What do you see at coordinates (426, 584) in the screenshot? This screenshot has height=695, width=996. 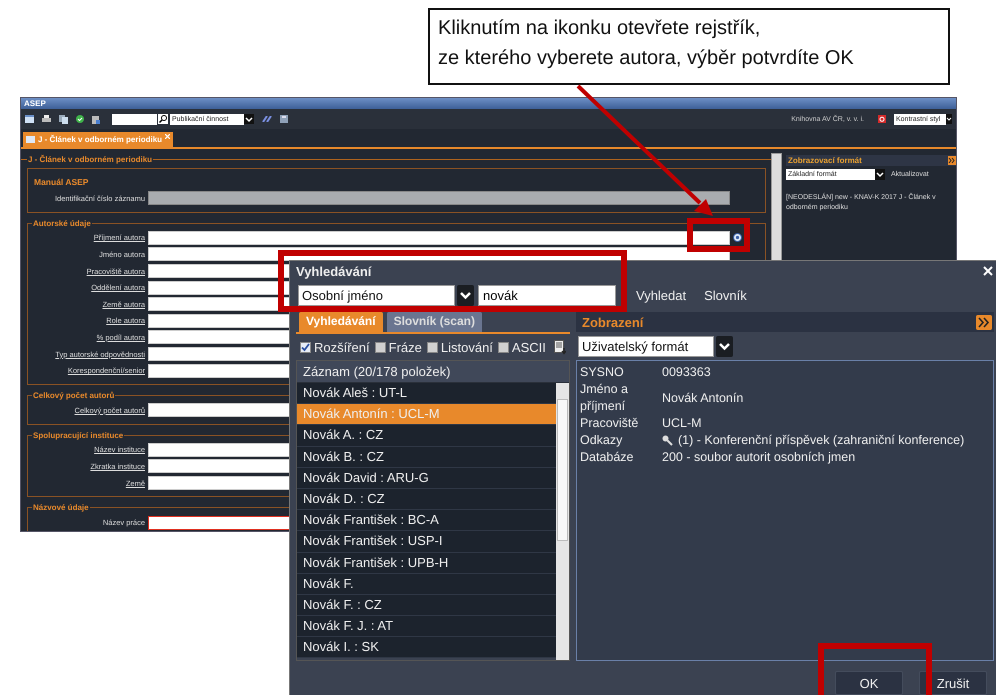 I see `result-item: Novák F.` at bounding box center [426, 584].